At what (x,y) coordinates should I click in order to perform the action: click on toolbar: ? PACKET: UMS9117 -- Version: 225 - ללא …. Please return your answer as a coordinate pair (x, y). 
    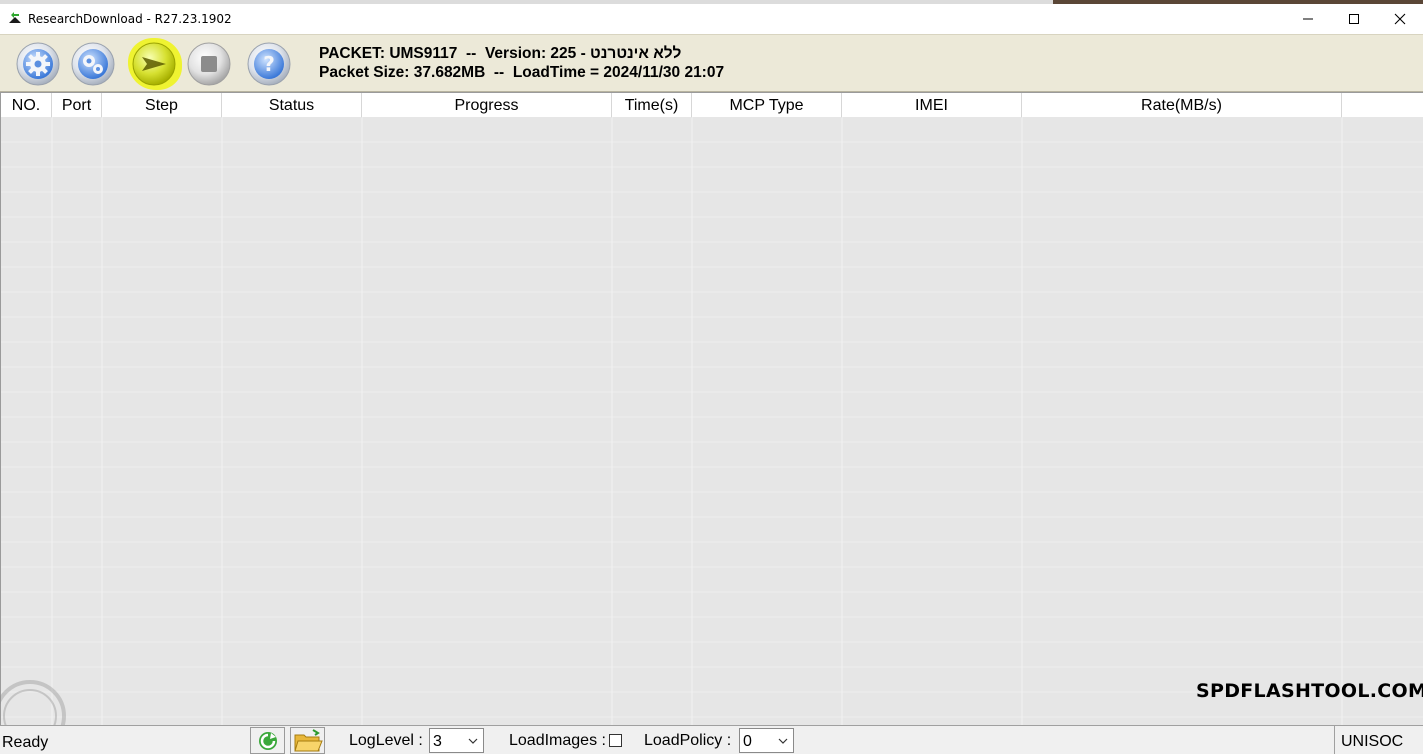
    Looking at the image, I should click on (711, 63).